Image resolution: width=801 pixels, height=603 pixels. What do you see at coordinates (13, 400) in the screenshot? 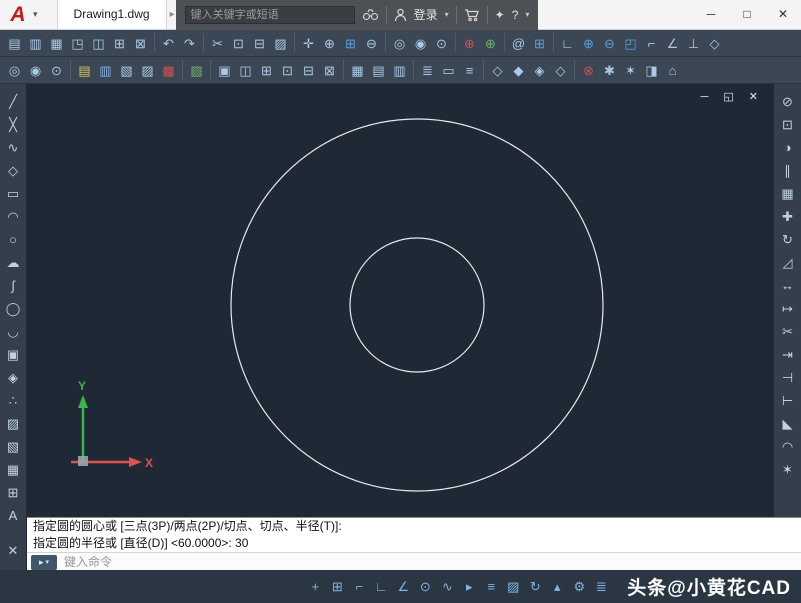
I see `multiple-points-icon: ∴` at bounding box center [13, 400].